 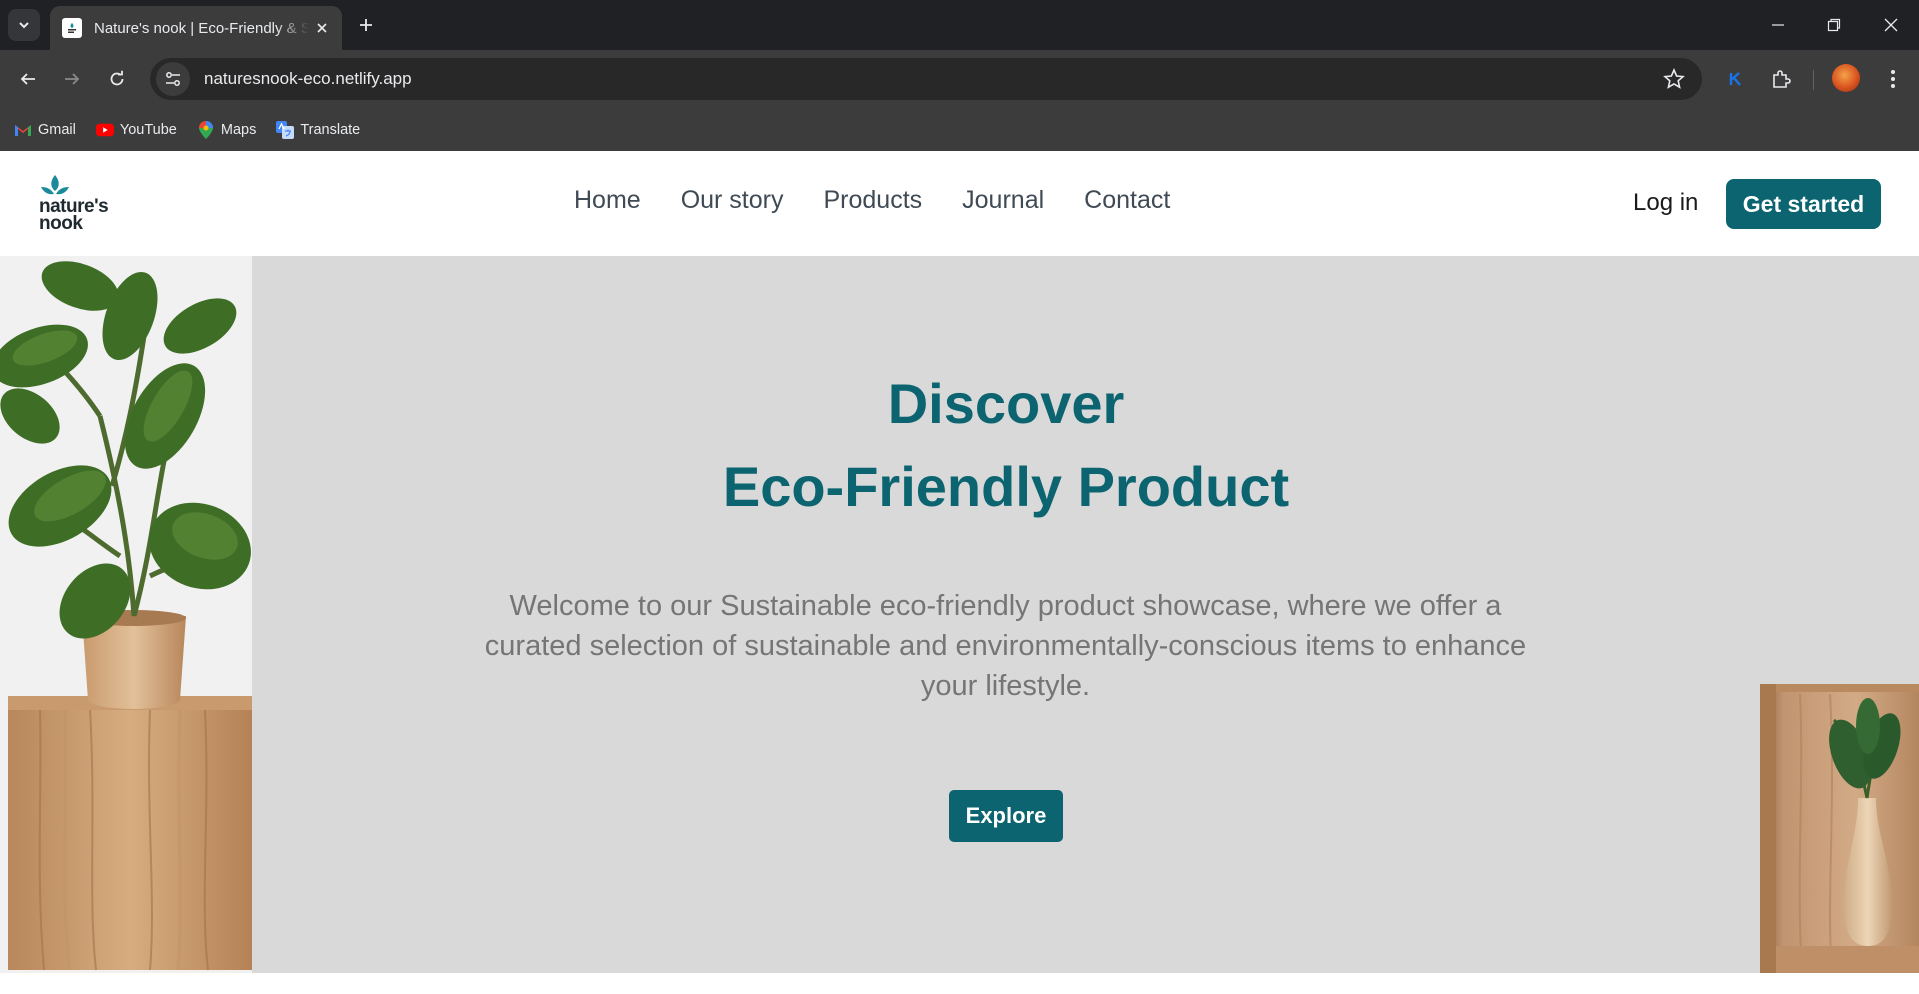 What do you see at coordinates (308, 79) in the screenshot?
I see `url-text: naturesnook-eco.netlify.app` at bounding box center [308, 79].